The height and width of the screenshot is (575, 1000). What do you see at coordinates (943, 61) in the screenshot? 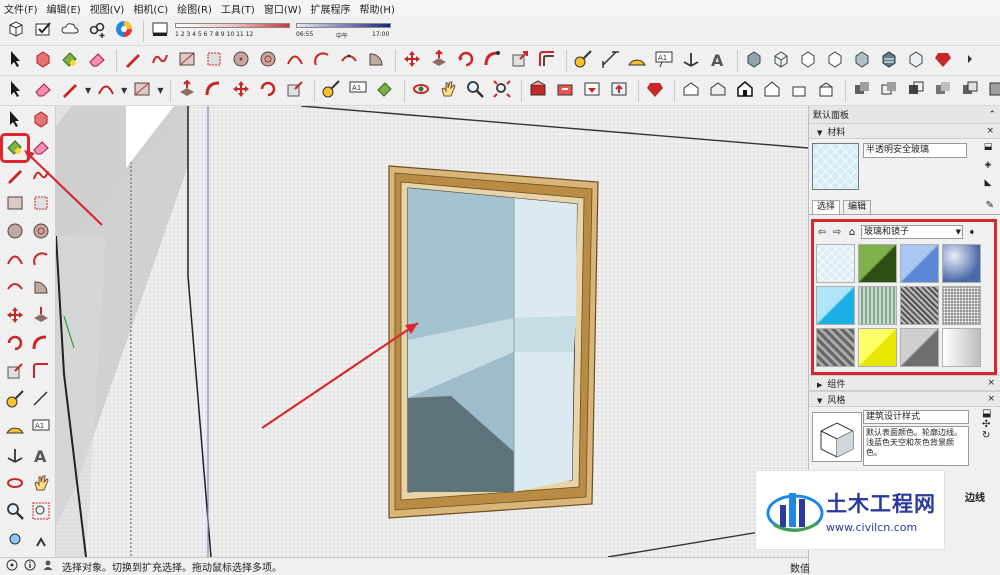
I see `ruby-console-button` at bounding box center [943, 61].